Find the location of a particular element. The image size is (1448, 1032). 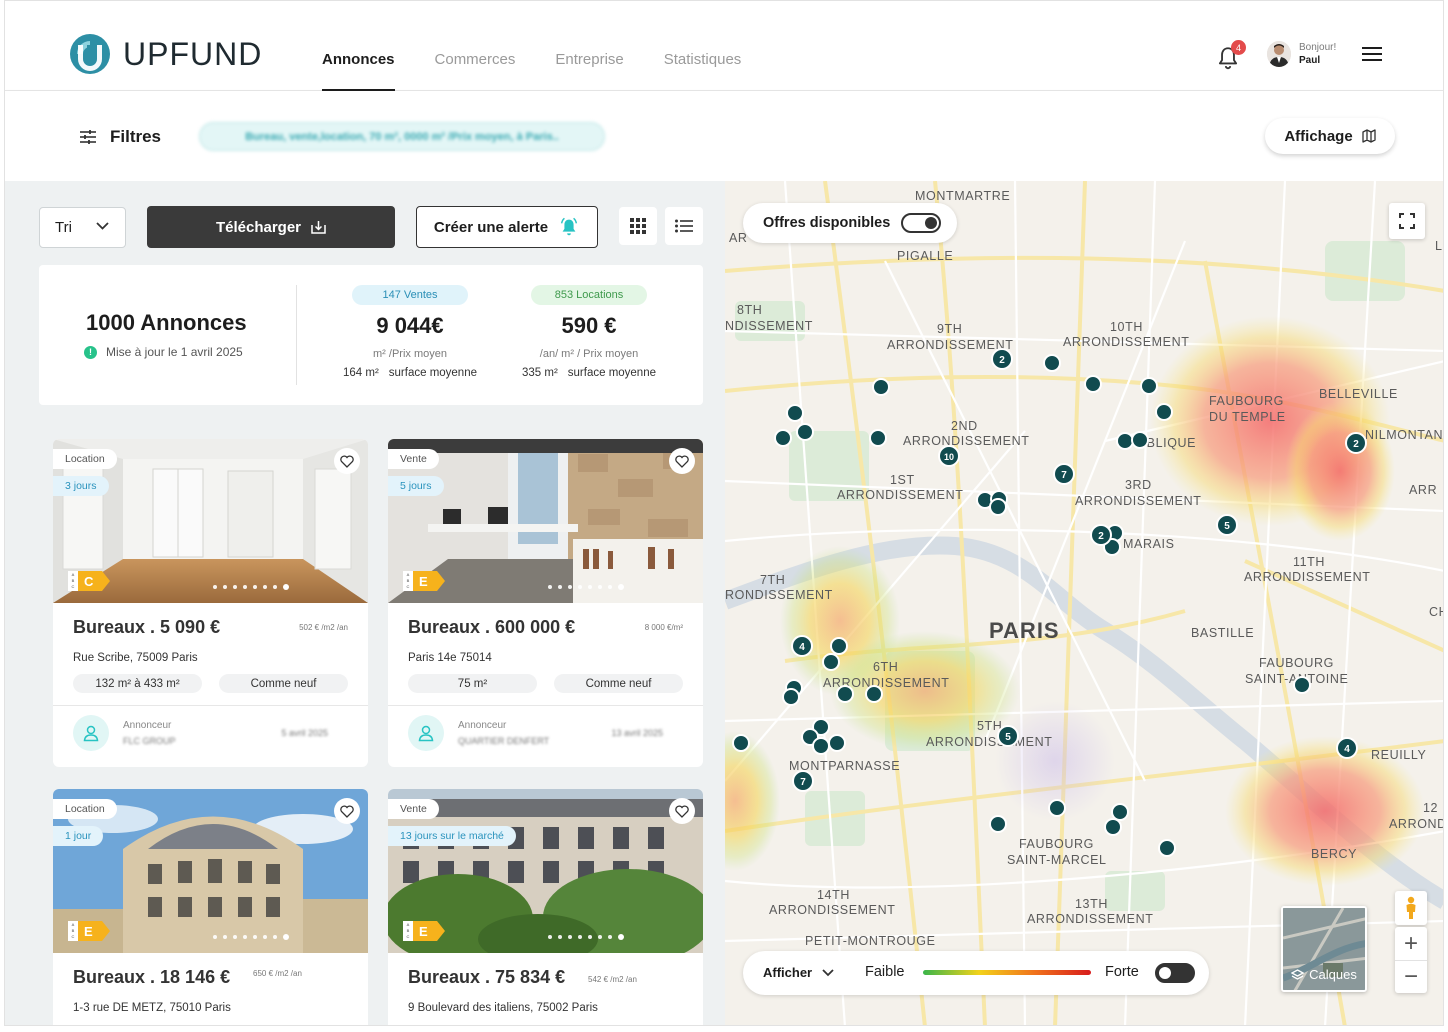

display-mode-button: Affichage is located at coordinates (1330, 136).